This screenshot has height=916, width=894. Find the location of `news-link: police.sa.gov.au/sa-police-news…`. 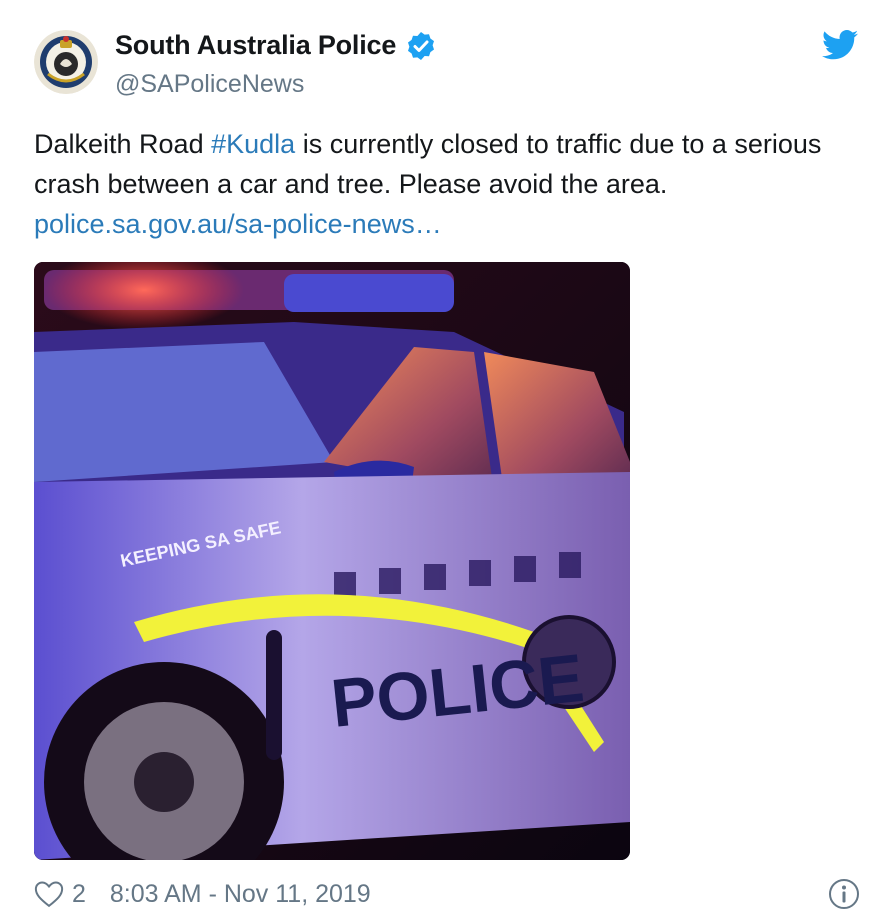

news-link: police.sa.gov.au/sa-police-news… is located at coordinates (238, 224).